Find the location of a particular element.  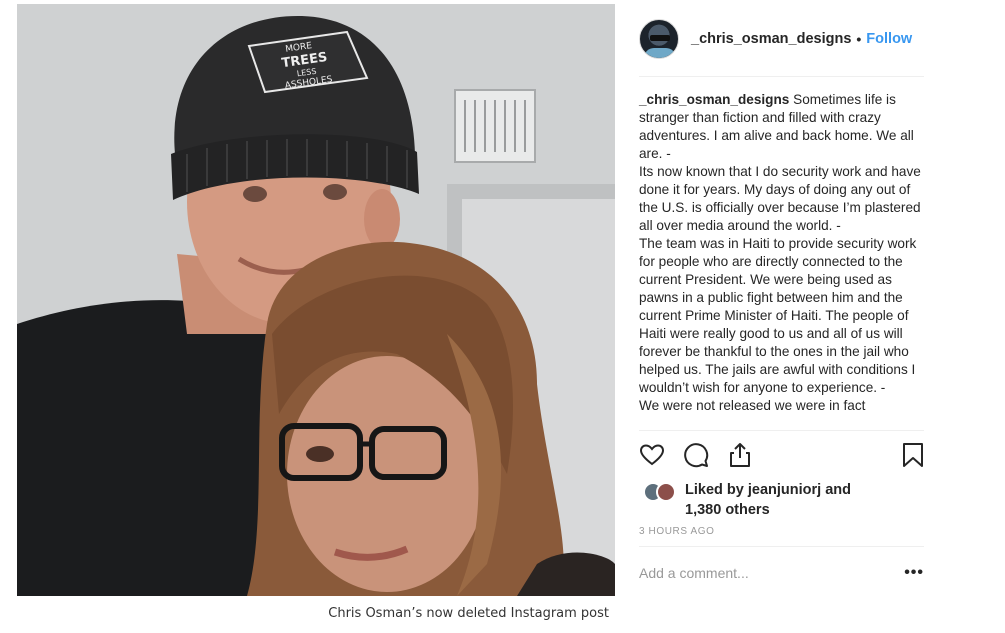

likes-line-1: Liked by jeanjuniorj and is located at coordinates (768, 490).